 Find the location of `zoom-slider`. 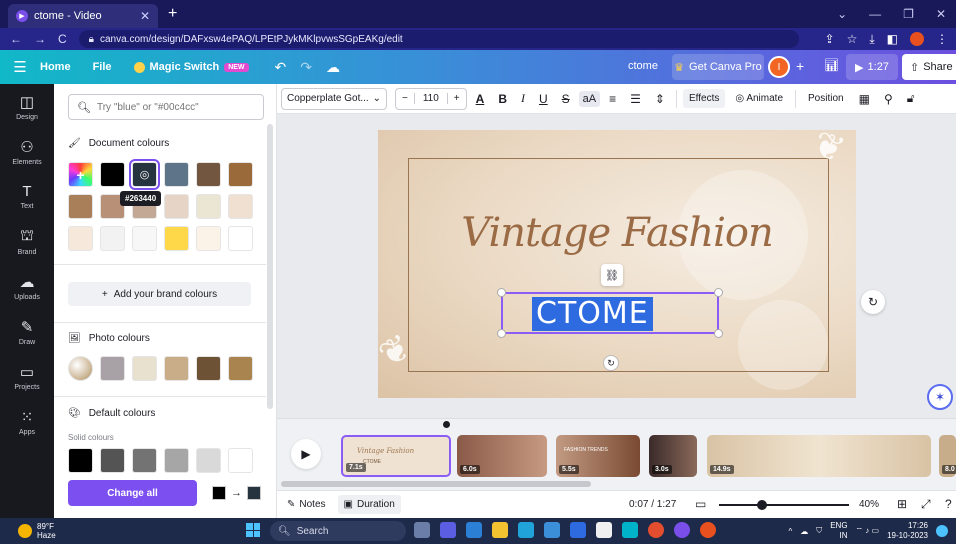

zoom-slider is located at coordinates (784, 505).